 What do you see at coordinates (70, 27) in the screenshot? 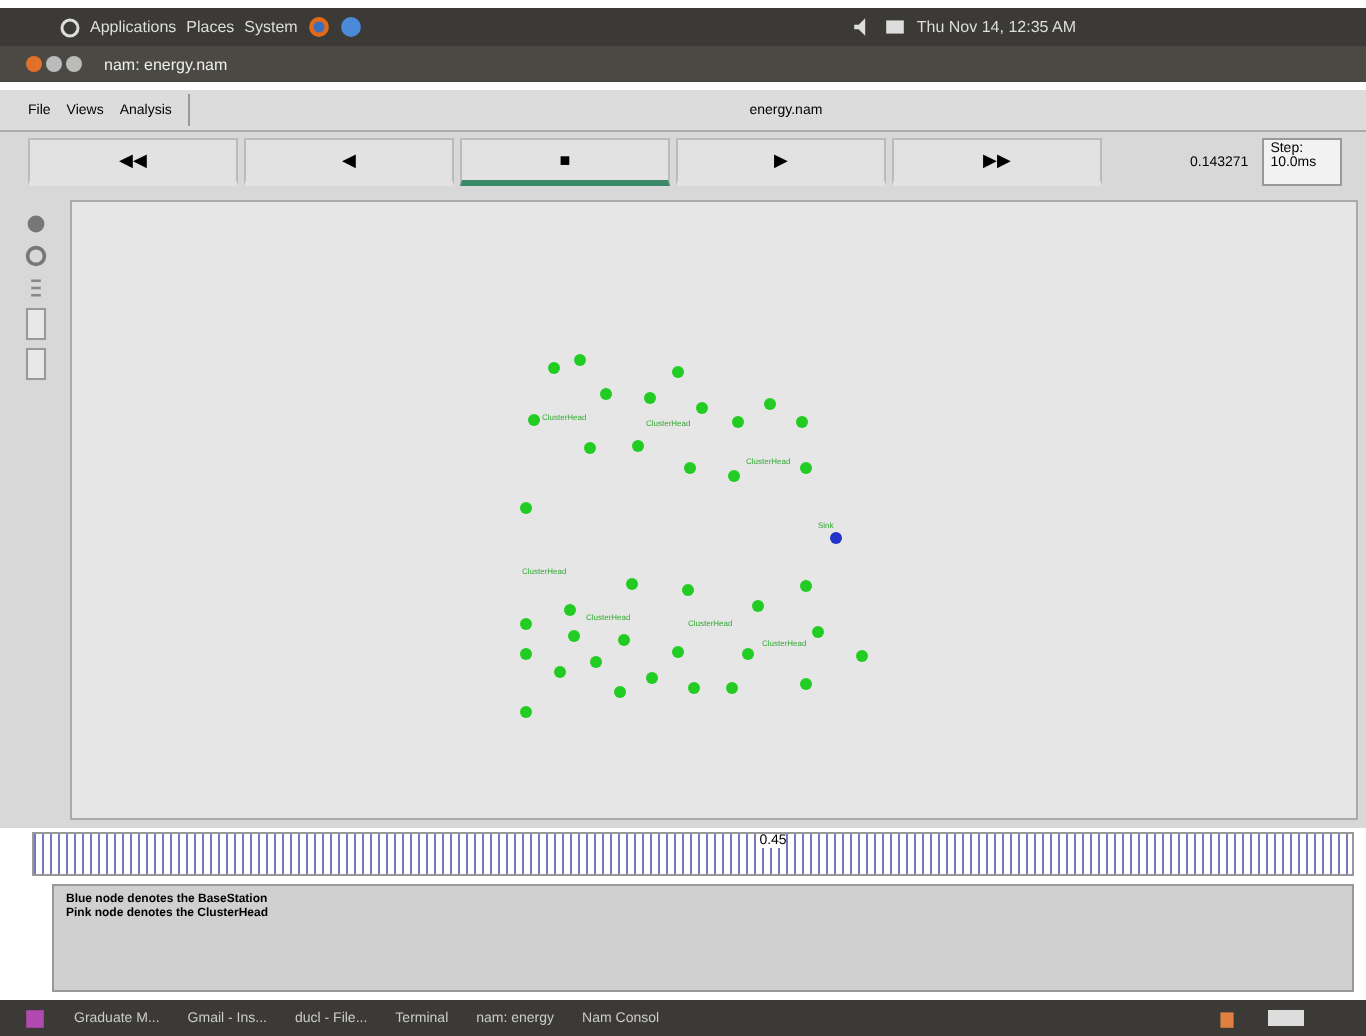
I see `ubuntu-logo-icon` at bounding box center [70, 27].